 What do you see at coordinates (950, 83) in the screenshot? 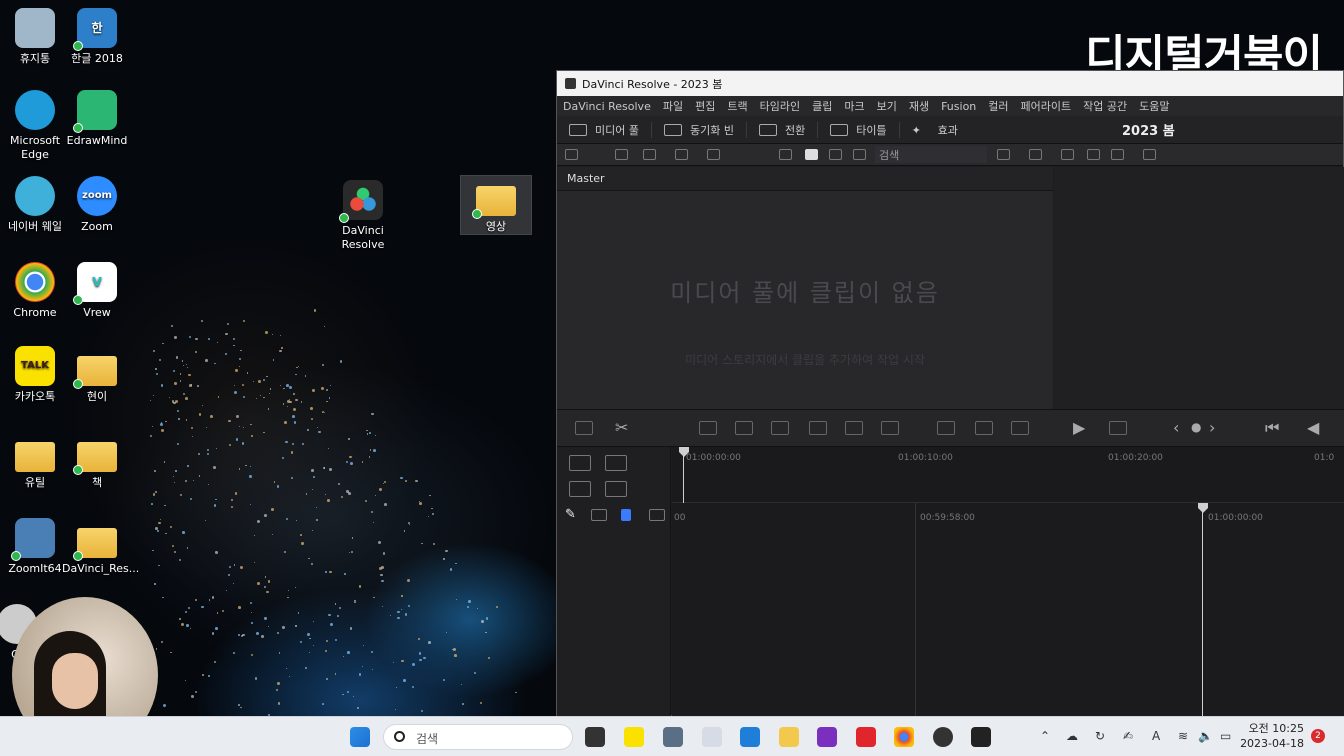
I see `window-titlebar: DaVinci Resolve - 2023 봄` at bounding box center [950, 83].